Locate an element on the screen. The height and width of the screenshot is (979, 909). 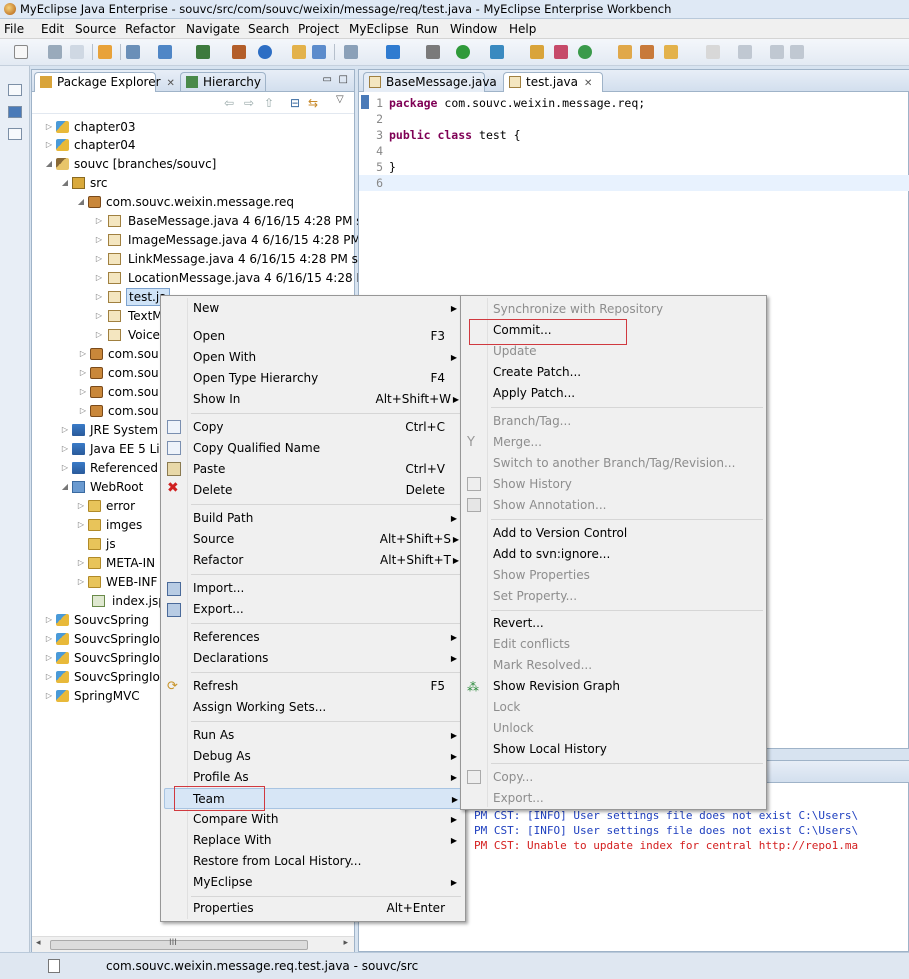
menu-item-debug-as: Debug As ▶ is located at coordinates (313, 756).